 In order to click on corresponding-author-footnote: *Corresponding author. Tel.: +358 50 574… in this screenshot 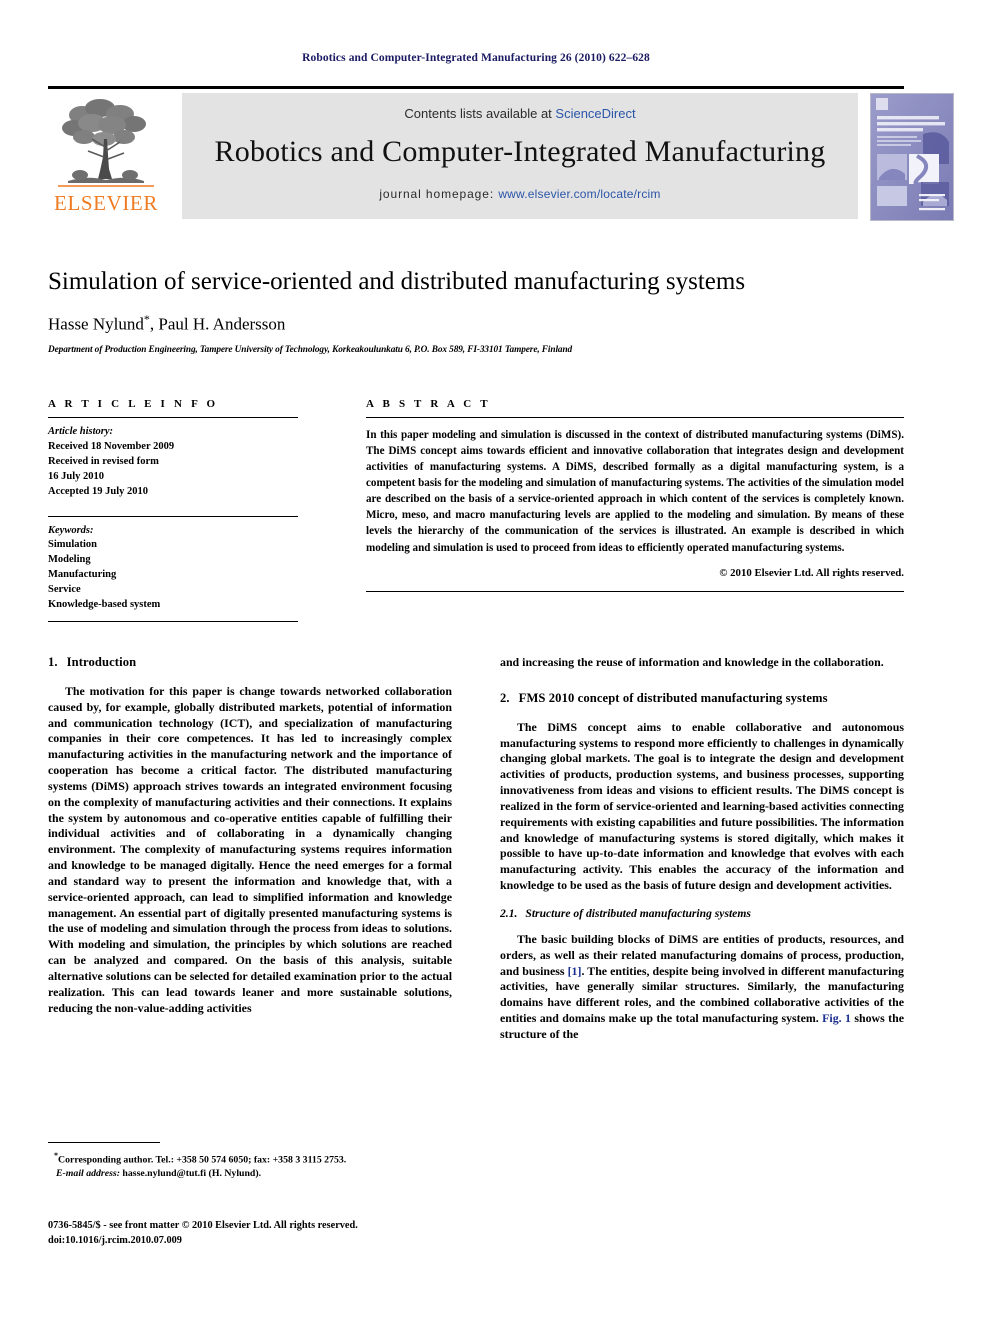, I will do `click(250, 1162)`.